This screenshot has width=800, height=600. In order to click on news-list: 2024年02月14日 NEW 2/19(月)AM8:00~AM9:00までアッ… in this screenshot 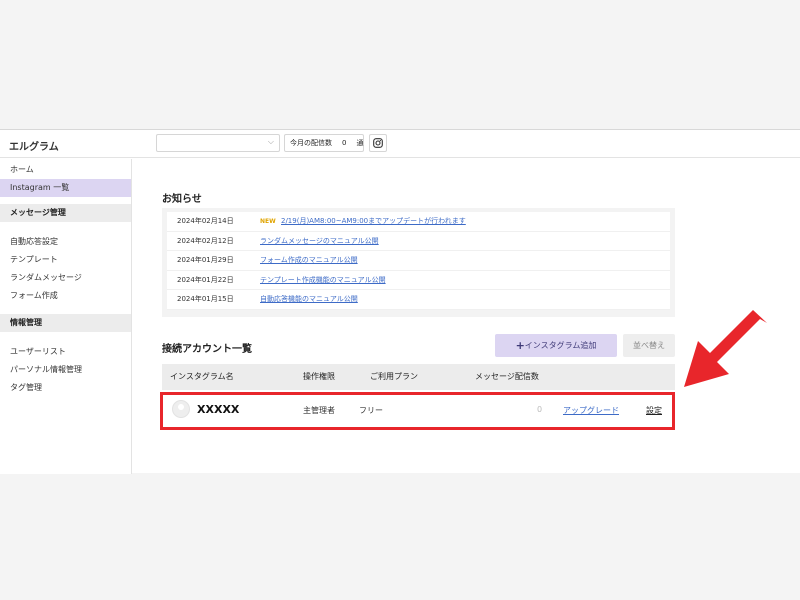, I will do `click(418, 262)`.